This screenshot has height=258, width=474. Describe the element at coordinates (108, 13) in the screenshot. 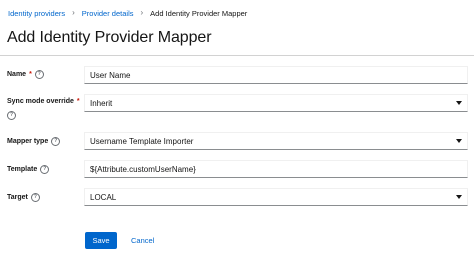

I see `breadcrumb-provider-details: Provider details` at that location.